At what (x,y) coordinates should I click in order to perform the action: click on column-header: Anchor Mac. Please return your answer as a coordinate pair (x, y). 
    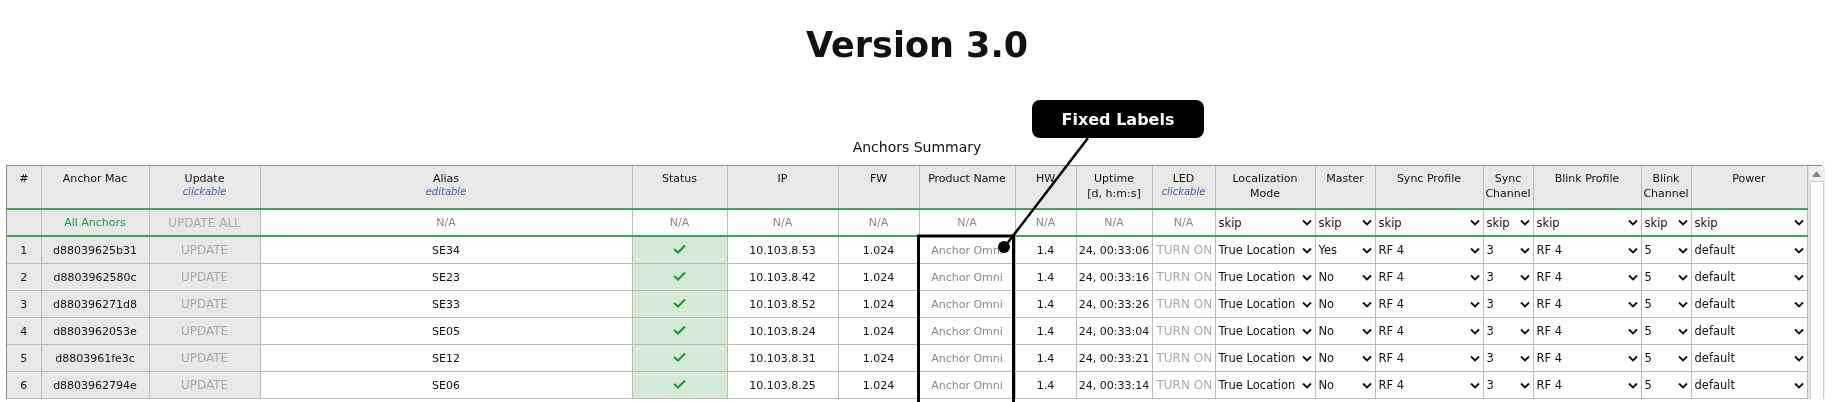
    Looking at the image, I should click on (95, 187).